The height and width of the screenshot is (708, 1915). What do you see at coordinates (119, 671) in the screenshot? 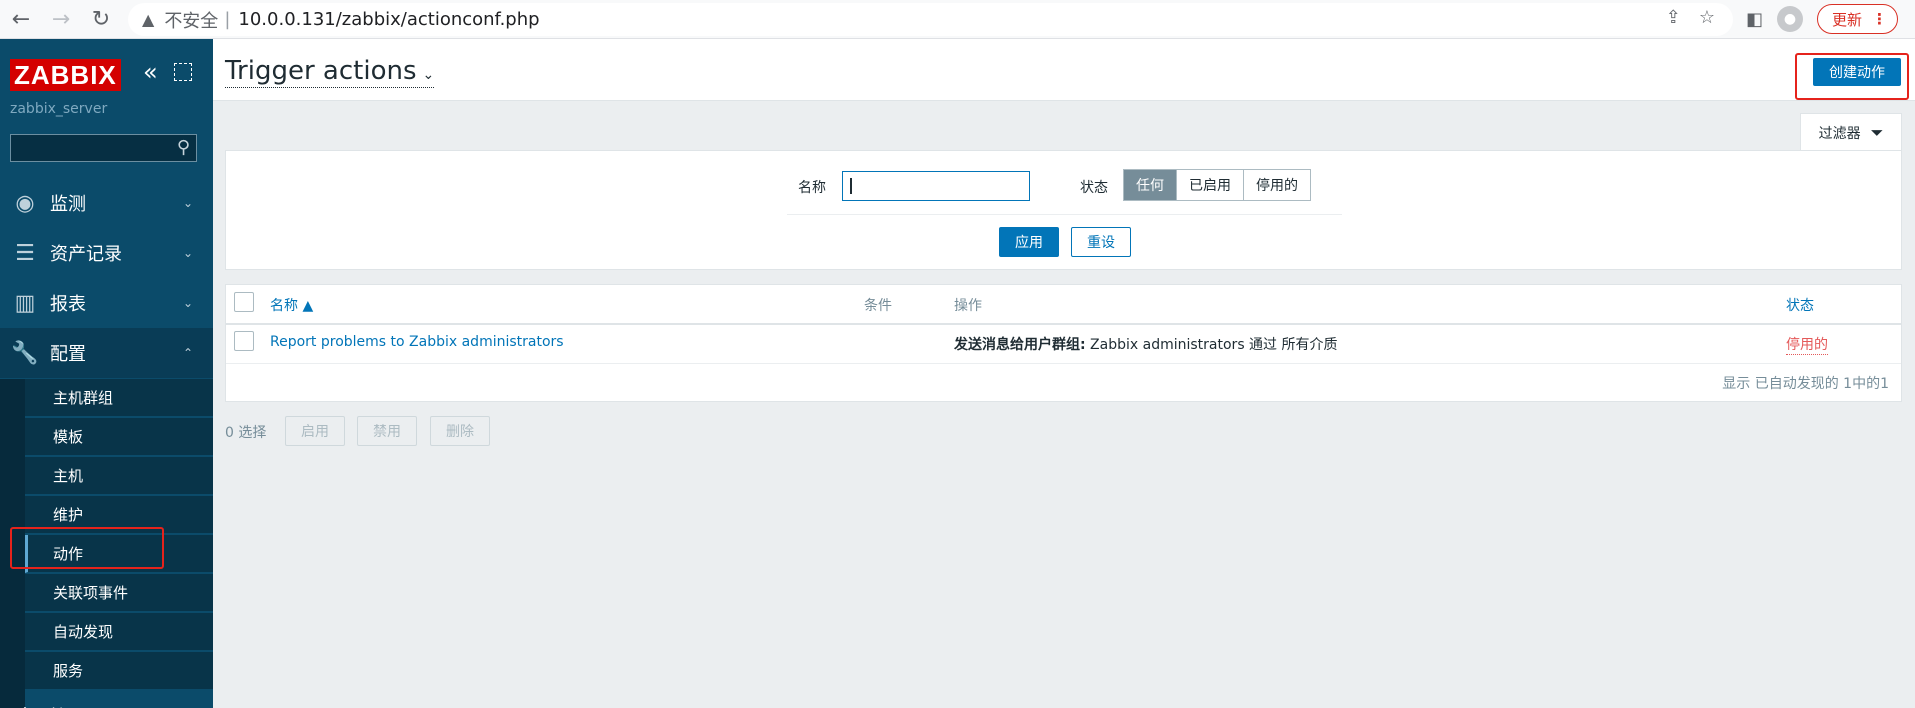
I see `submenu-services: 服务` at bounding box center [119, 671].